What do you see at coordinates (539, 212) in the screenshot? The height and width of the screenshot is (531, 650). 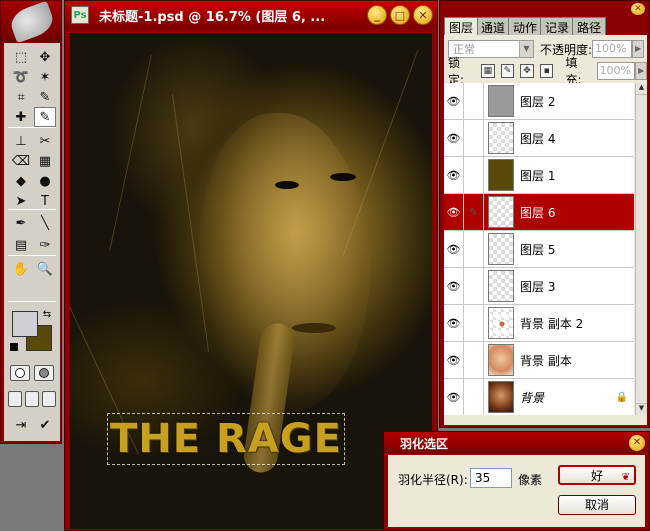 I see `layer-row: 👁 ✎ 图层 6` at bounding box center [539, 212].